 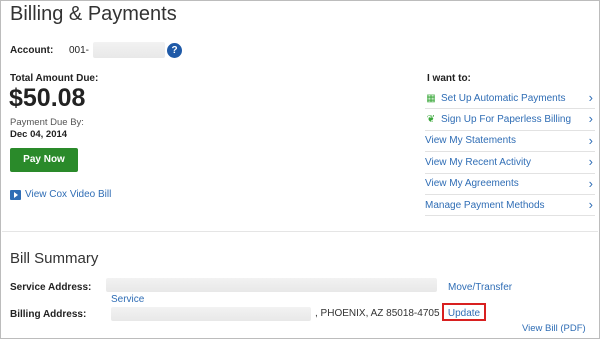 What do you see at coordinates (39, 134) in the screenshot?
I see `payment-due-date: Dec 04, 2014` at bounding box center [39, 134].